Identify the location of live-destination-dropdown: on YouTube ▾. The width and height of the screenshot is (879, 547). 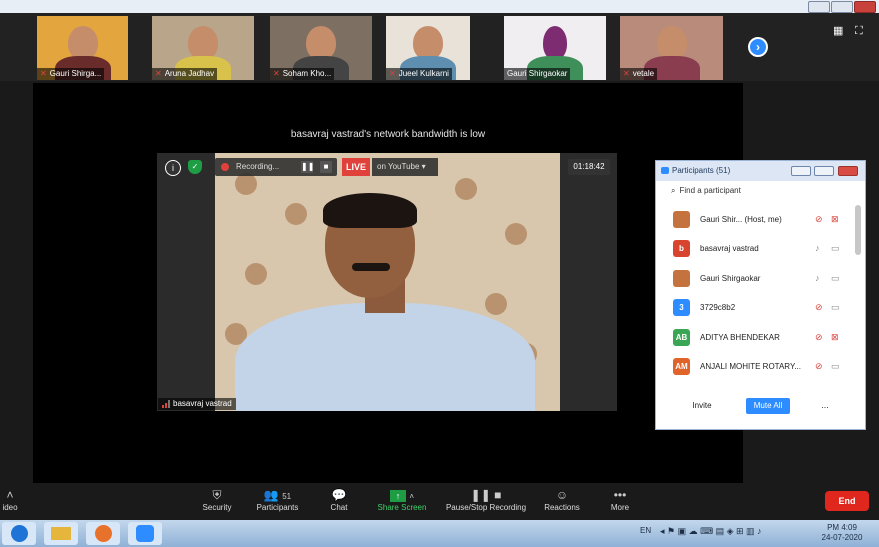
(405, 167).